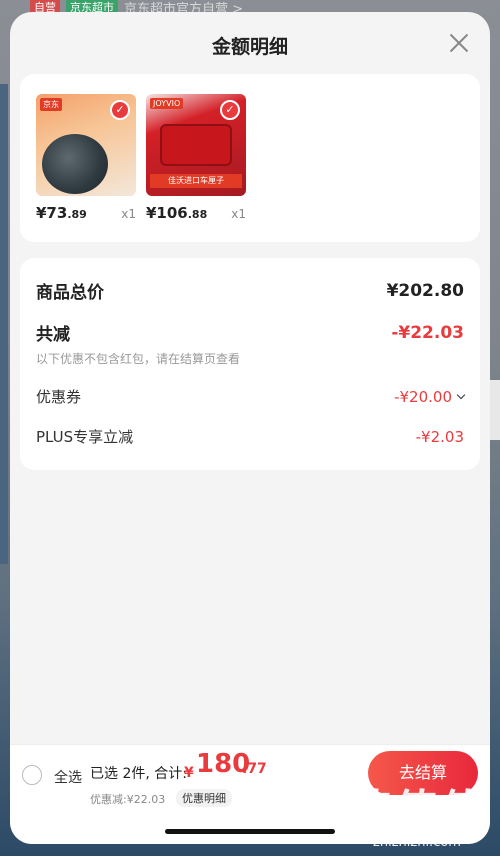  What do you see at coordinates (425, 290) in the screenshot?
I see `total-value: ¥202.80` at bounding box center [425, 290].